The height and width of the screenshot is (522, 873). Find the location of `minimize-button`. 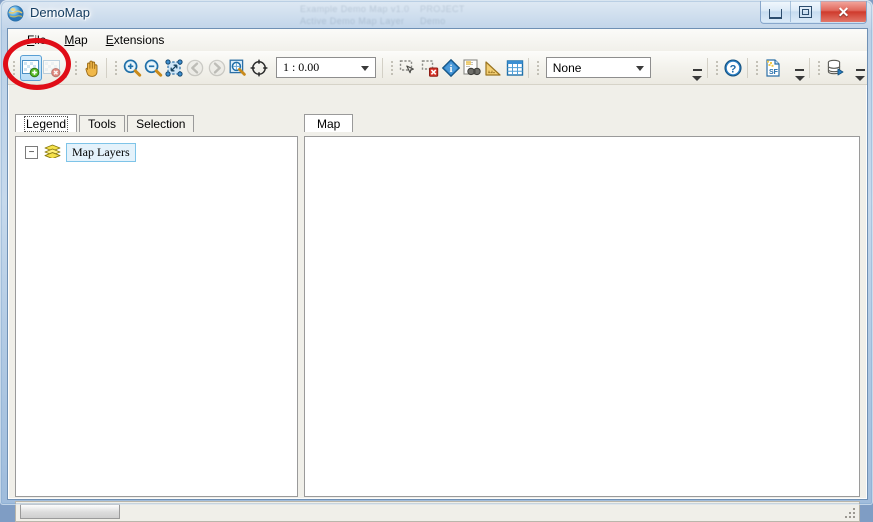

minimize-button is located at coordinates (776, 11).